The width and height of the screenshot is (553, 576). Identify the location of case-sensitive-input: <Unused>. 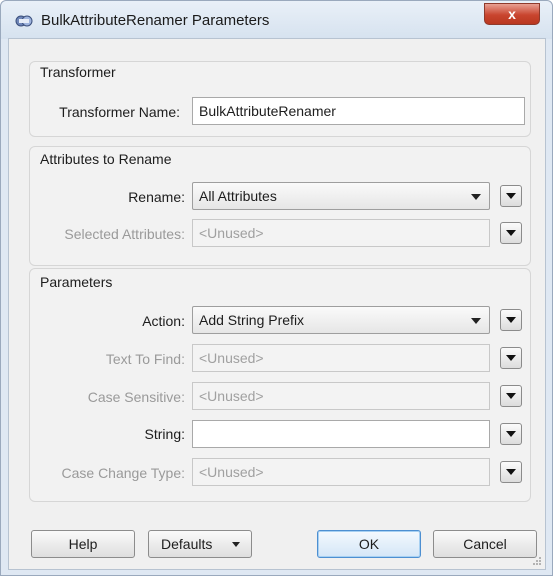
(341, 396).